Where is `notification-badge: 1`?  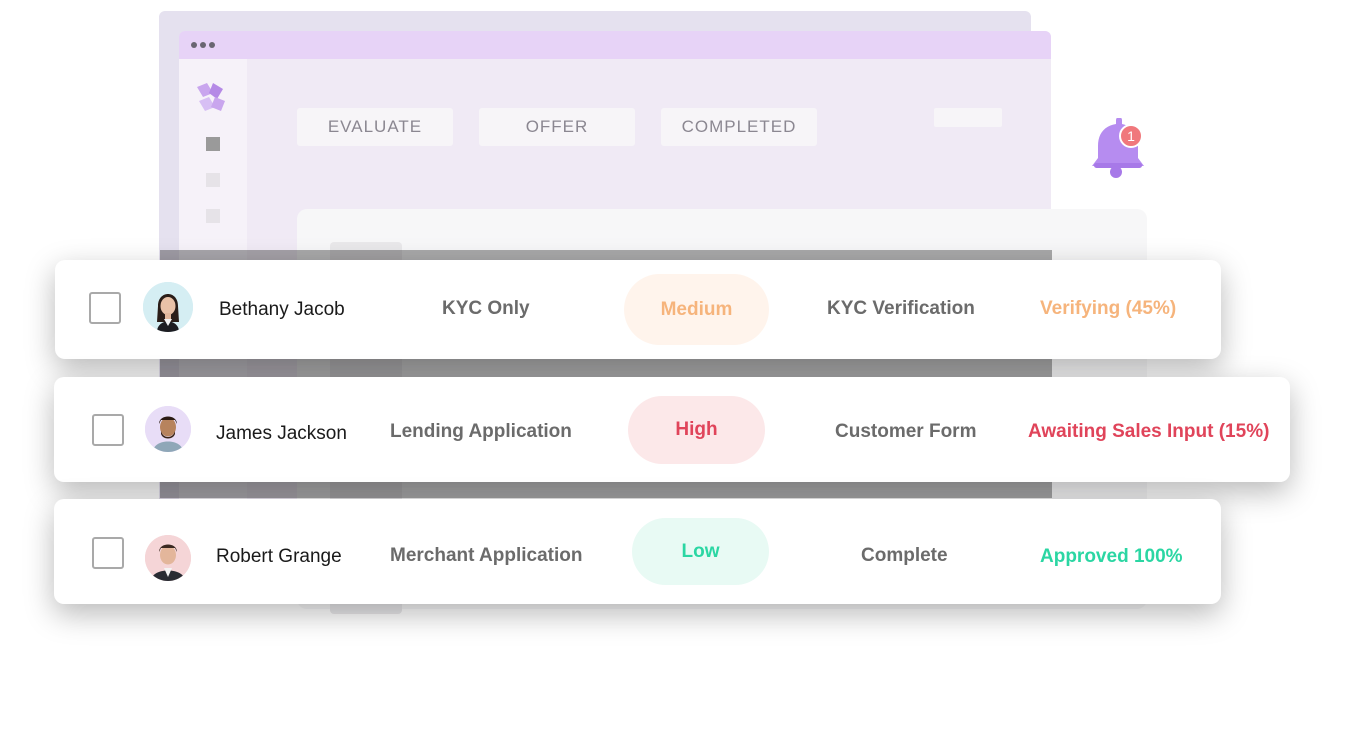 notification-badge: 1 is located at coordinates (1131, 136).